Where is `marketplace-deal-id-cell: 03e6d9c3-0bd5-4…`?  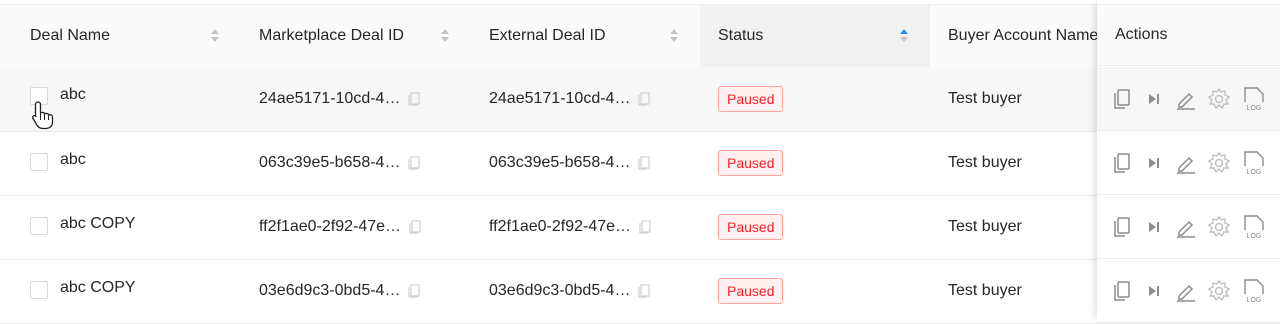 marketplace-deal-id-cell: 03e6d9c3-0bd5-4… is located at coordinates (340, 291).